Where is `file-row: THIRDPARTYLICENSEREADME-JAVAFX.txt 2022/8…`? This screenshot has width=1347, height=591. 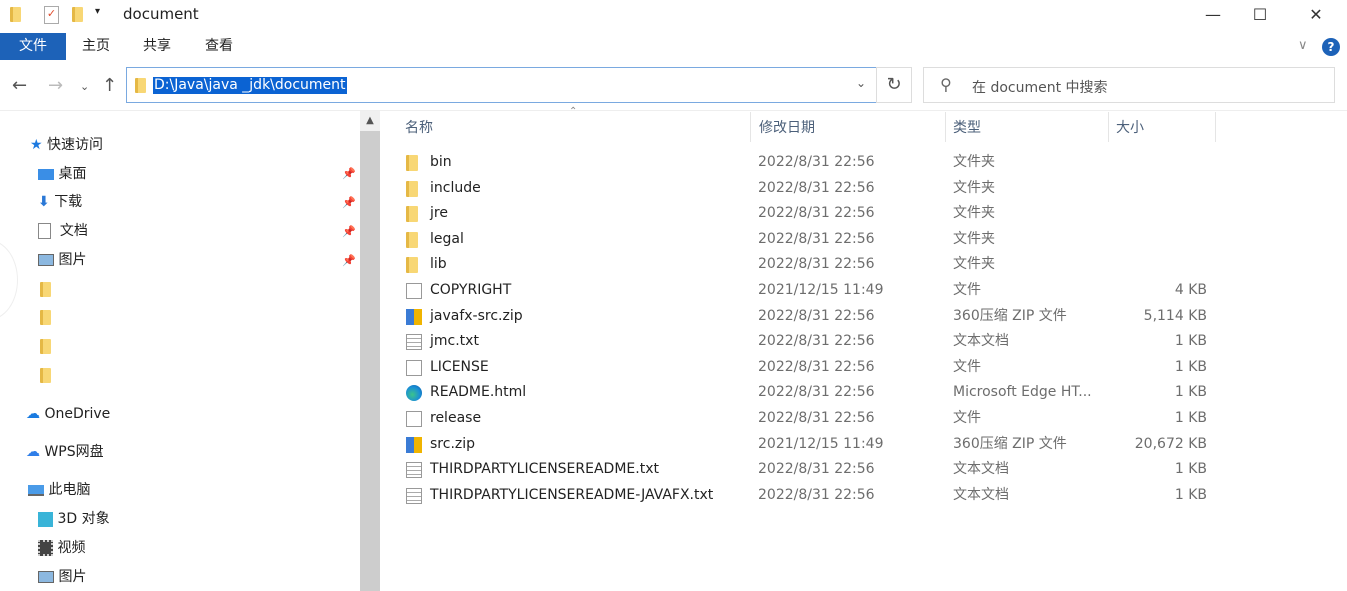 file-row: THIRDPARTYLICENSEREADME-JAVAFX.txt 2022/8… is located at coordinates (802, 495).